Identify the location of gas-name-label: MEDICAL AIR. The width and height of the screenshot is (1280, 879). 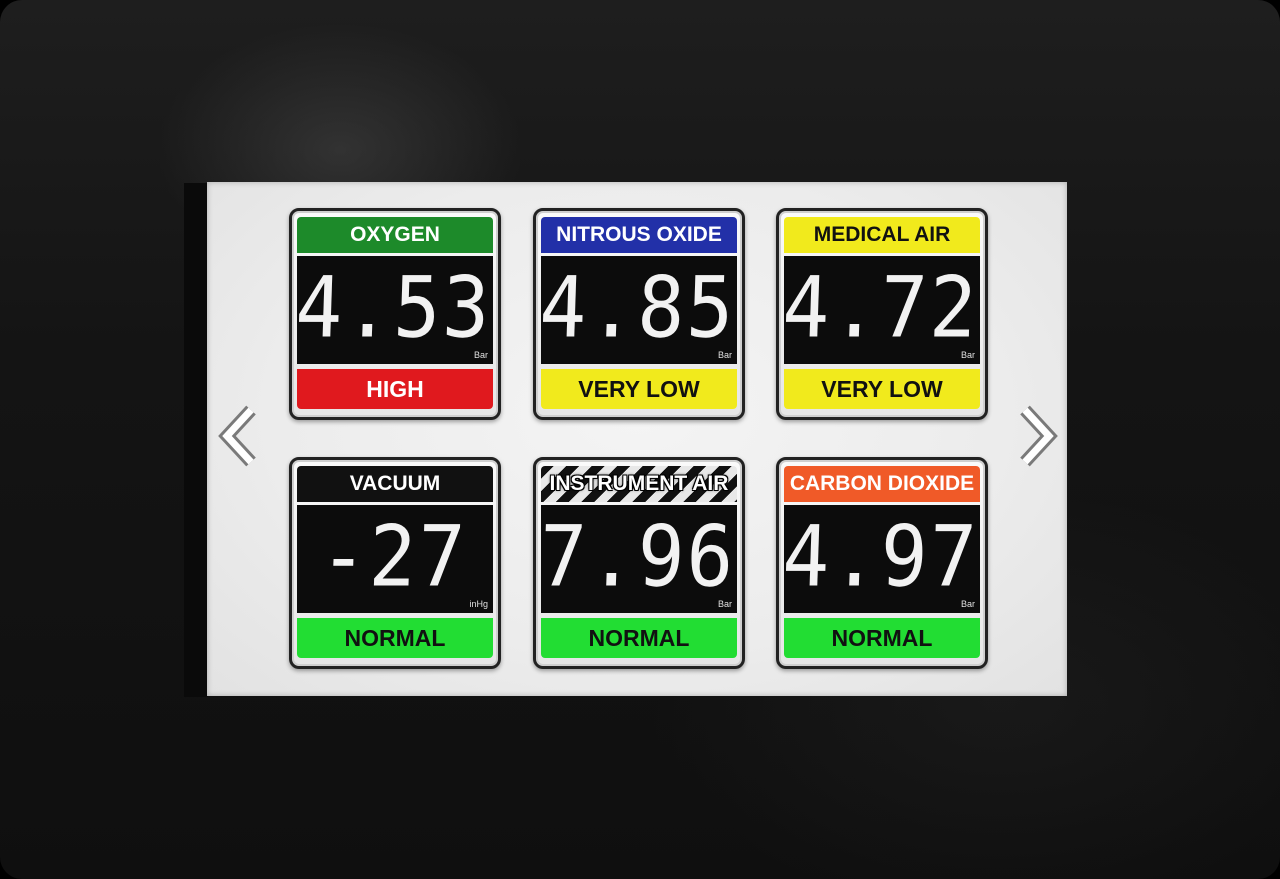
(882, 234).